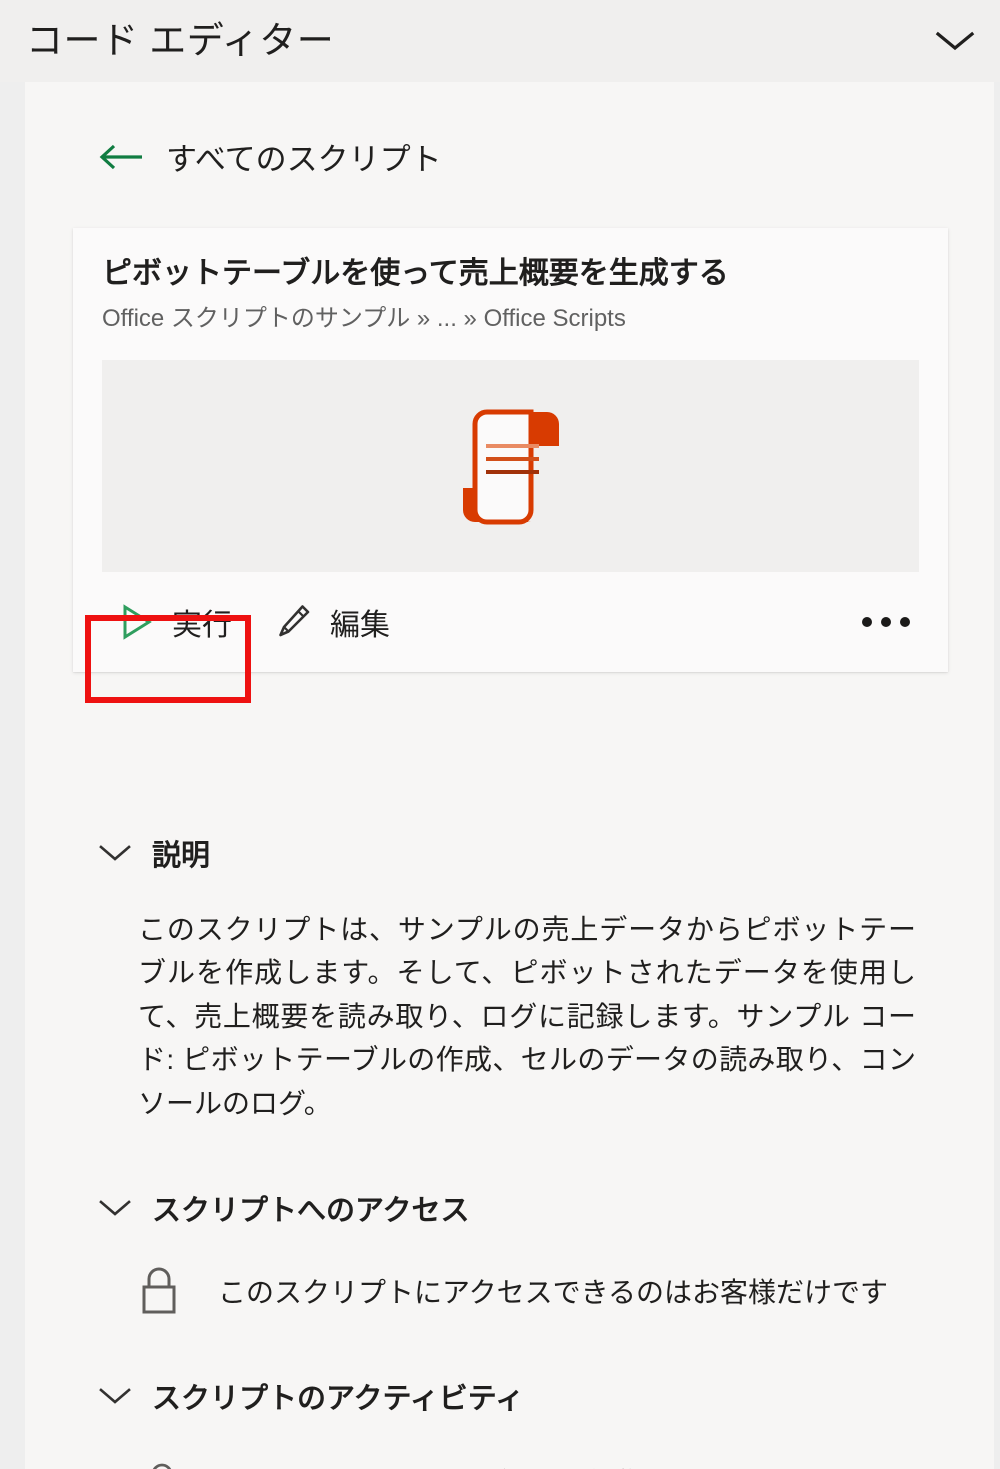  Describe the element at coordinates (415, 273) in the screenshot. I see `script-title: ピボットテーブルを使って売上概要を生成する` at that location.